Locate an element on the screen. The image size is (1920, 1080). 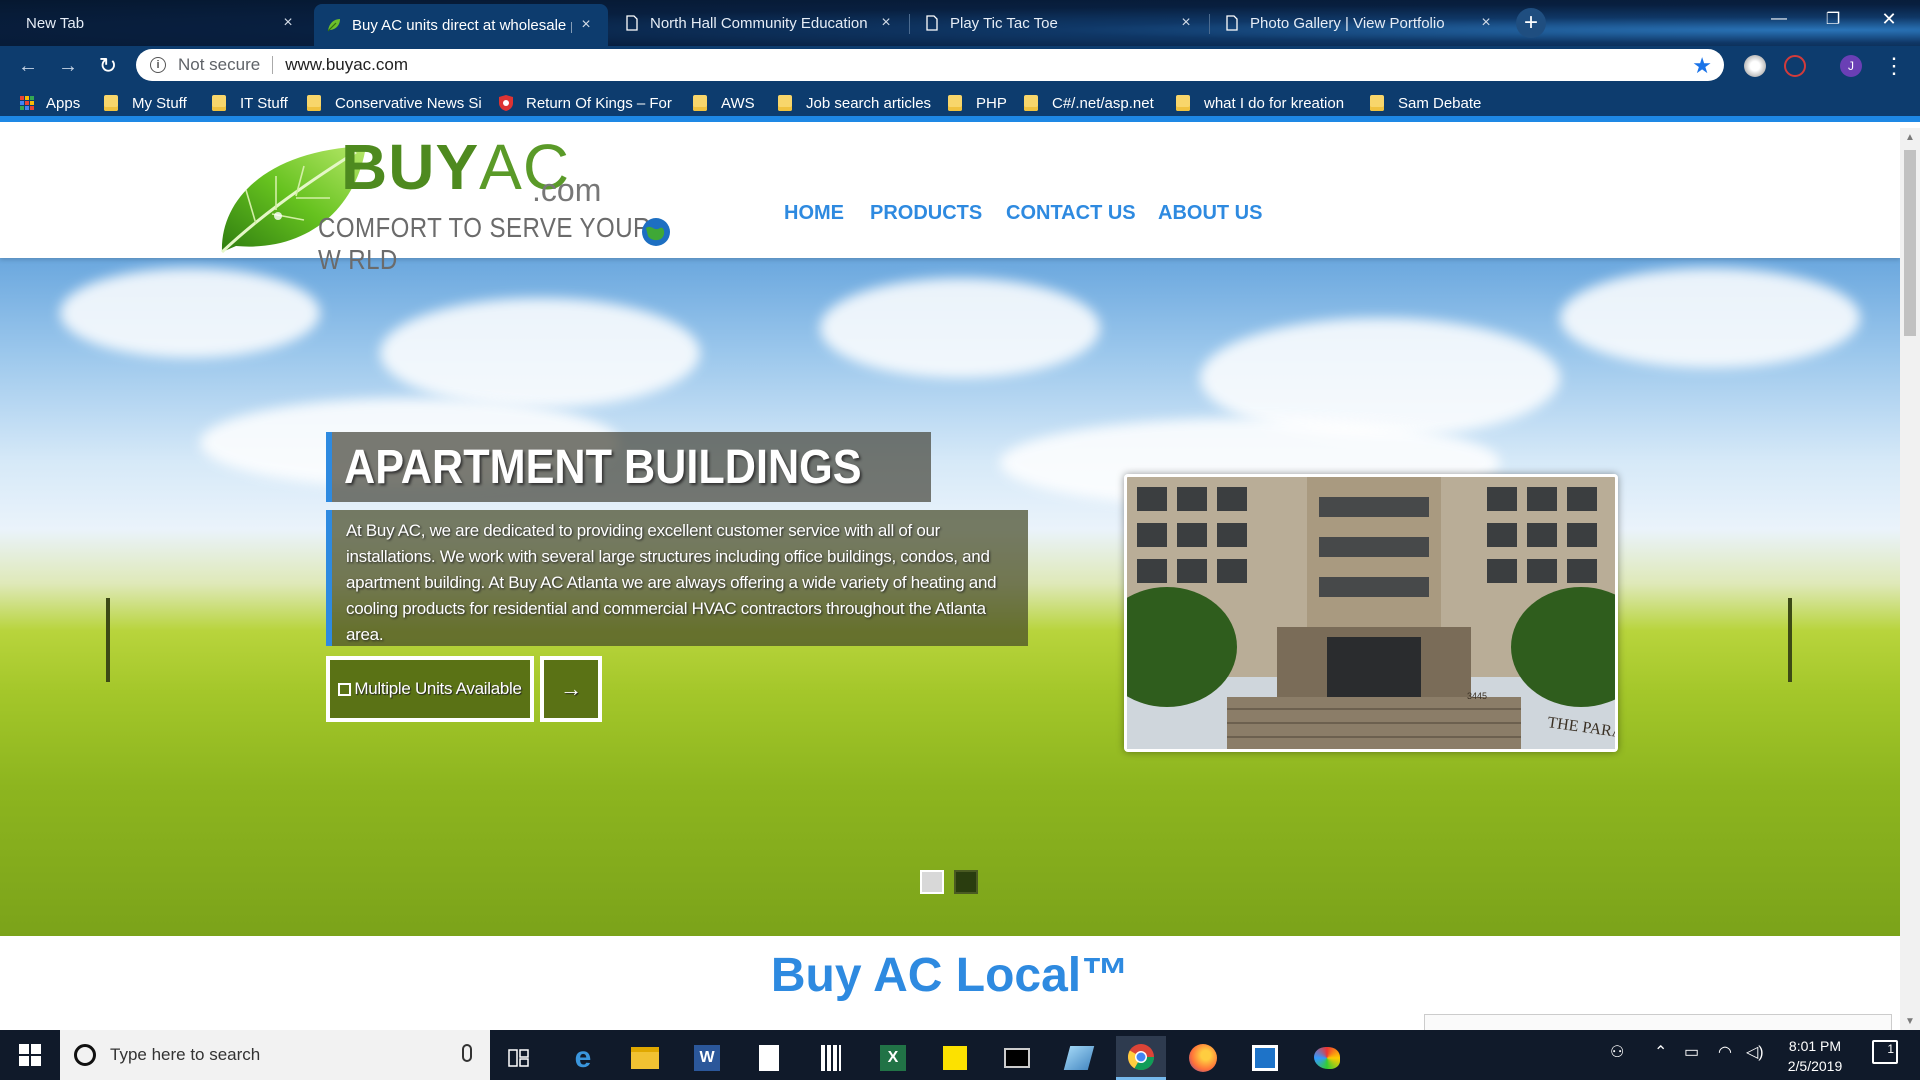
reload-button: ↻ is located at coordinates (108, 66).